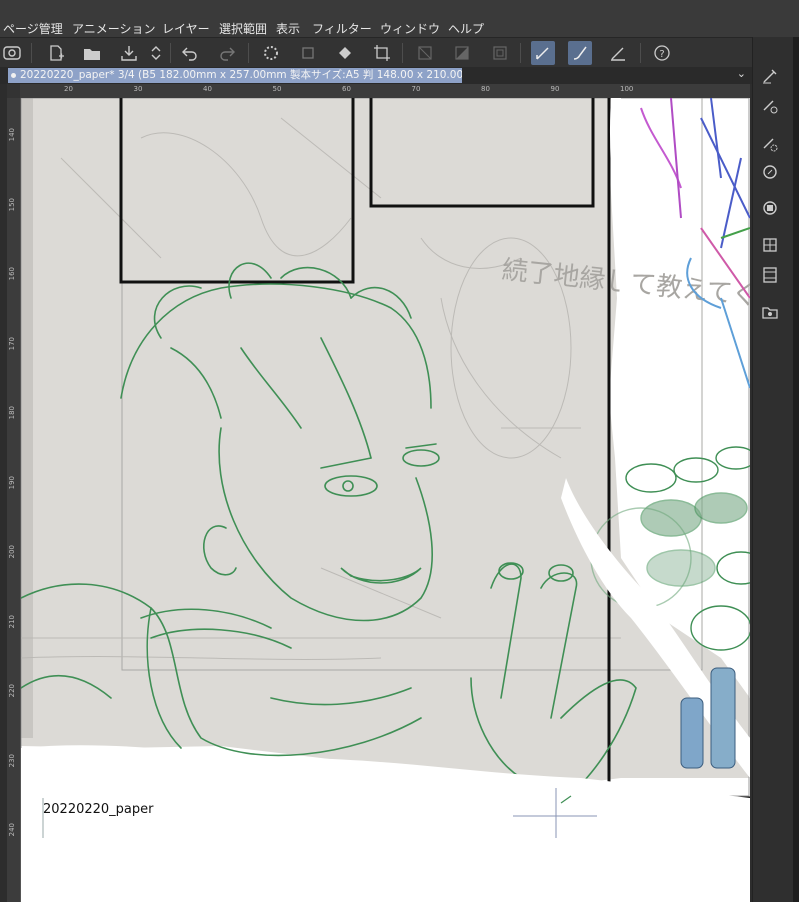  Describe the element at coordinates (98, 809) in the screenshot. I see `page-label: 20220220_paper` at that location.